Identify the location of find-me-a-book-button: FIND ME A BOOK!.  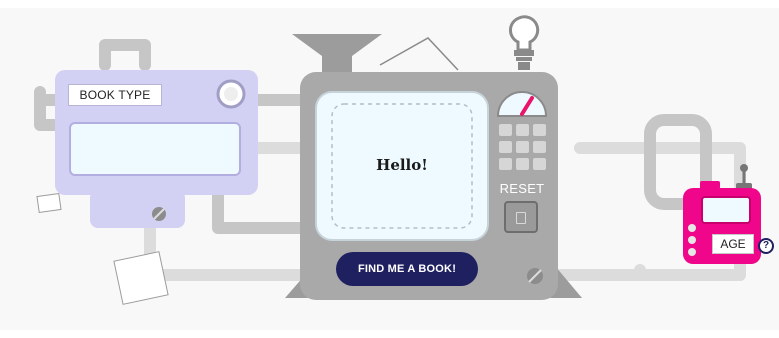
(407, 269).